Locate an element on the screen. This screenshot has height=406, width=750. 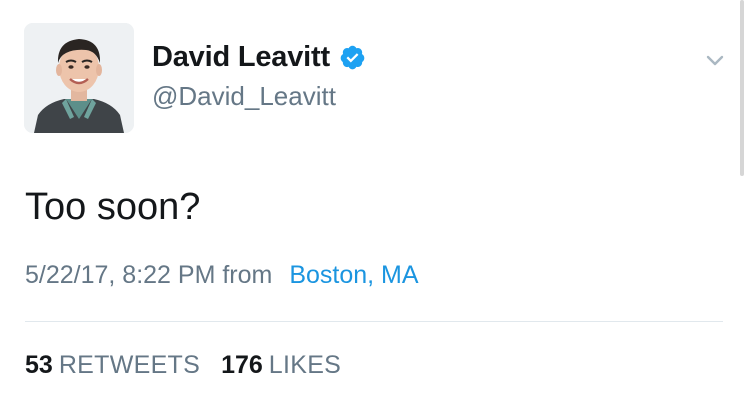
retweets-count: 53 is located at coordinates (39, 365).